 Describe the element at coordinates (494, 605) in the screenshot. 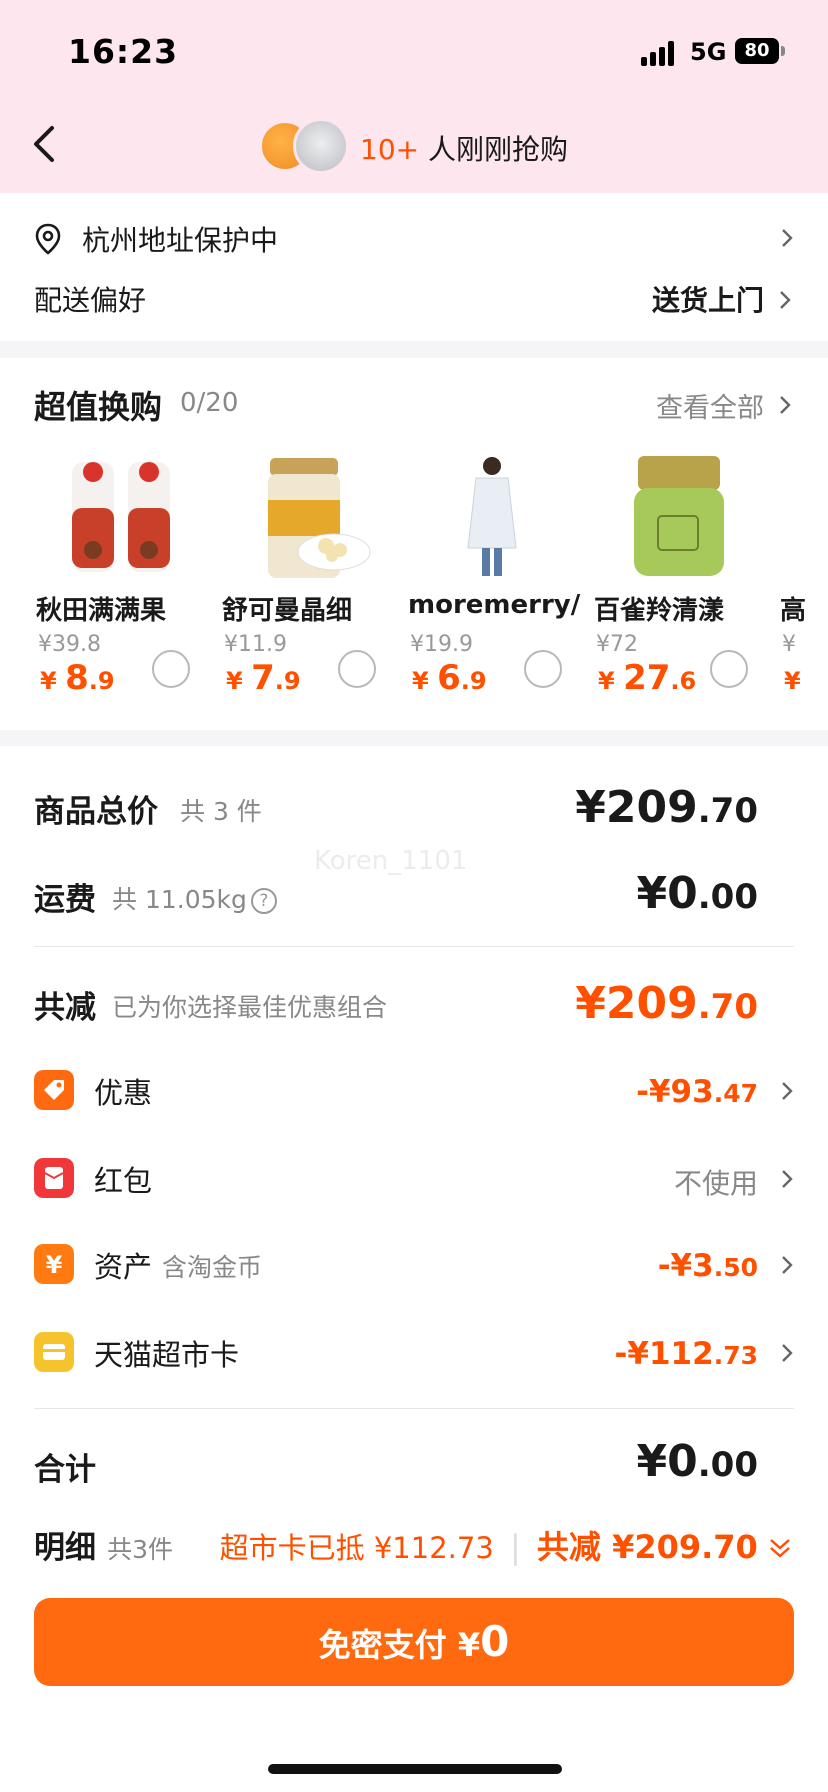

I see `product-name: moremerry/` at that location.